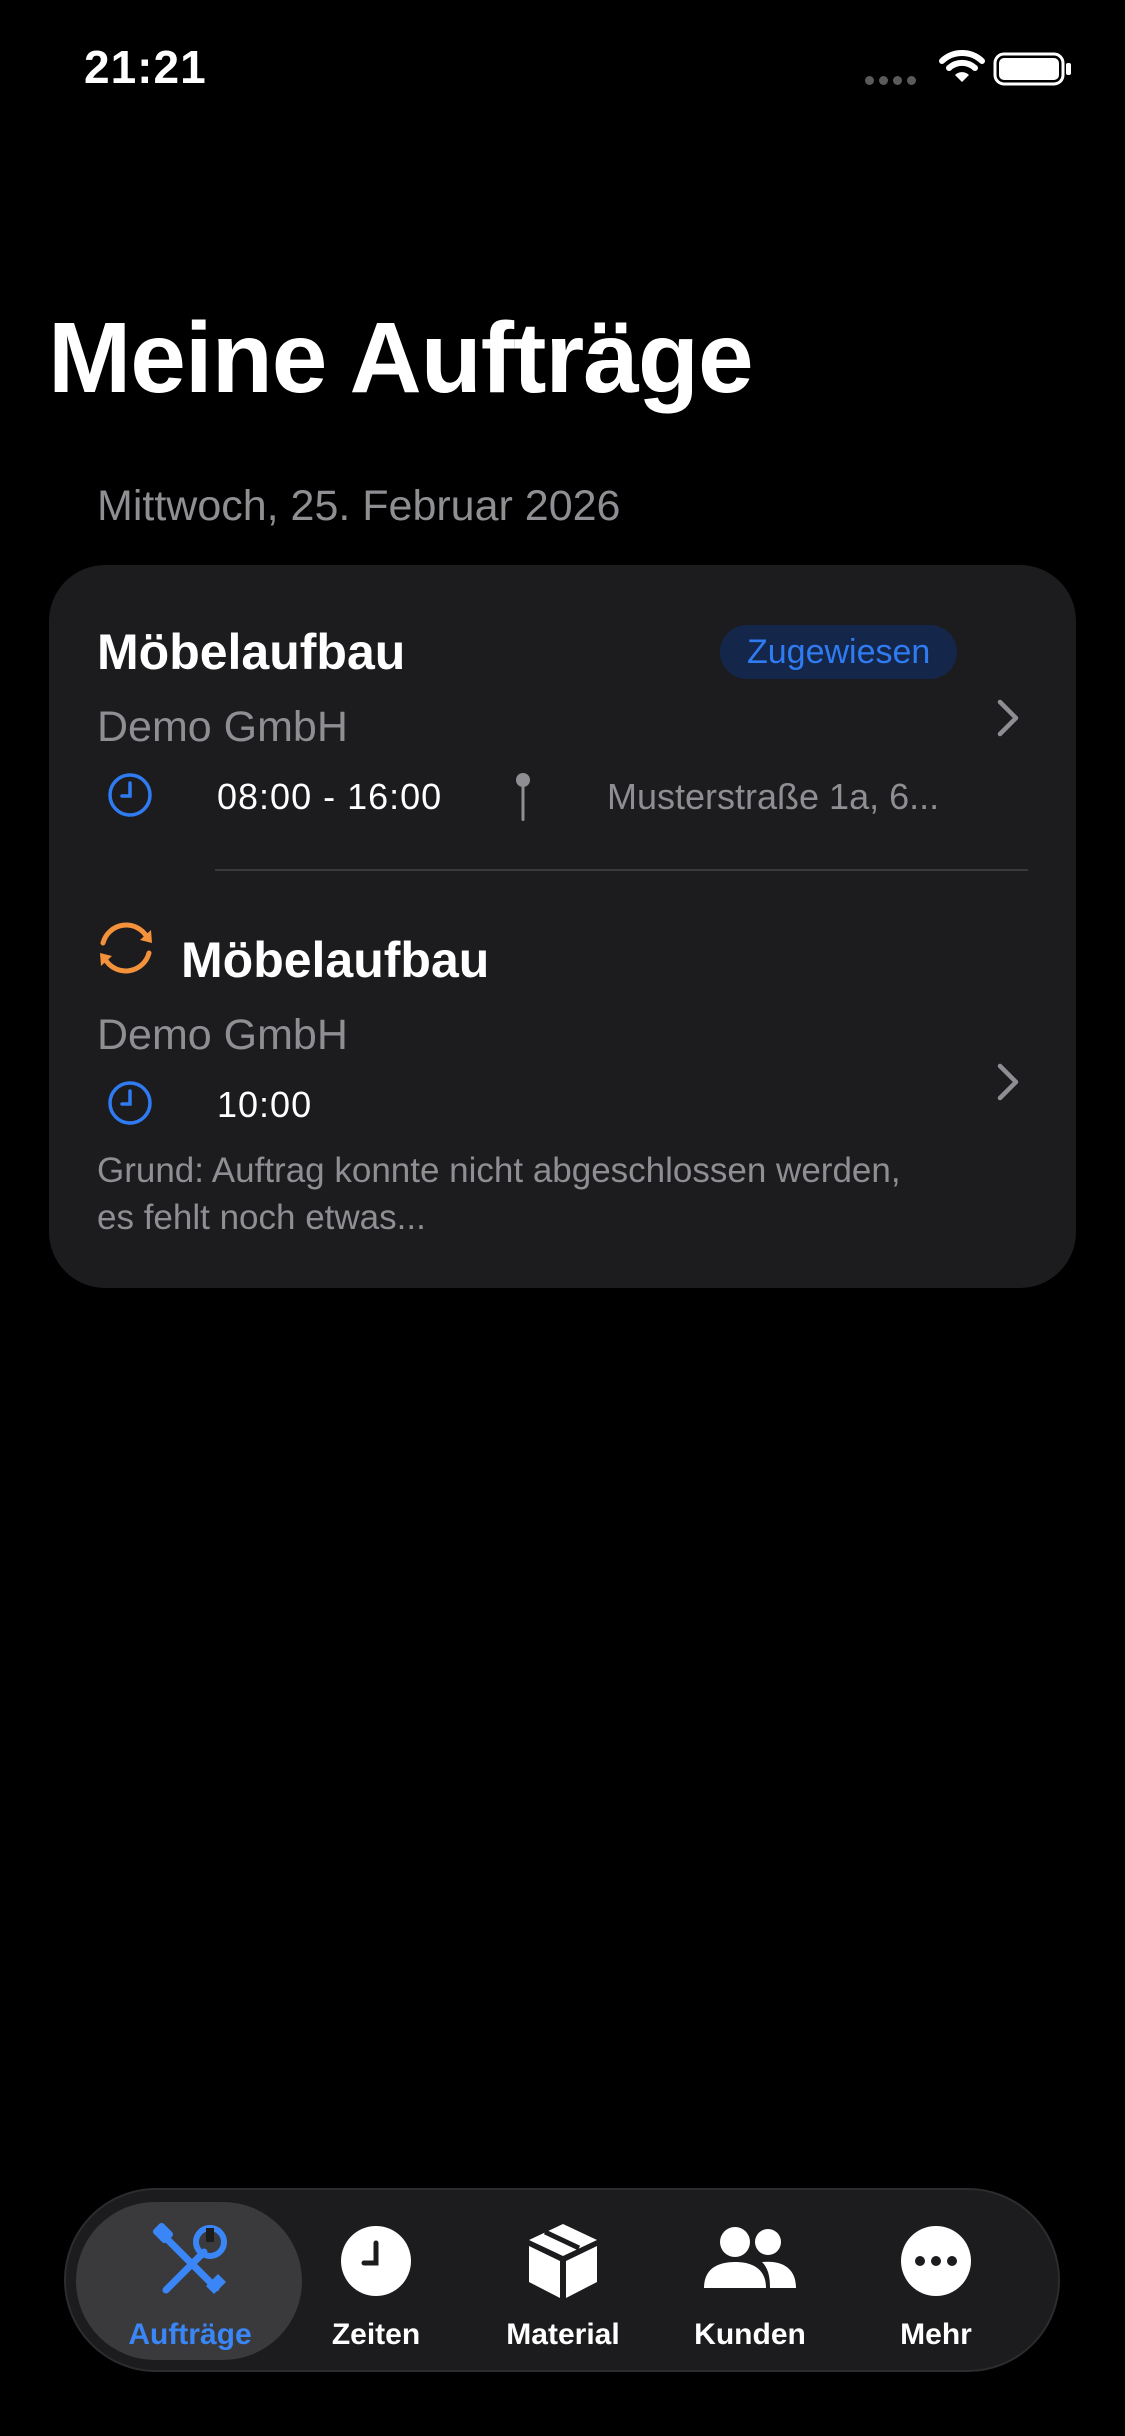 This screenshot has width=1125, height=2436. I want to click on status-indicators, so click(970, 69).